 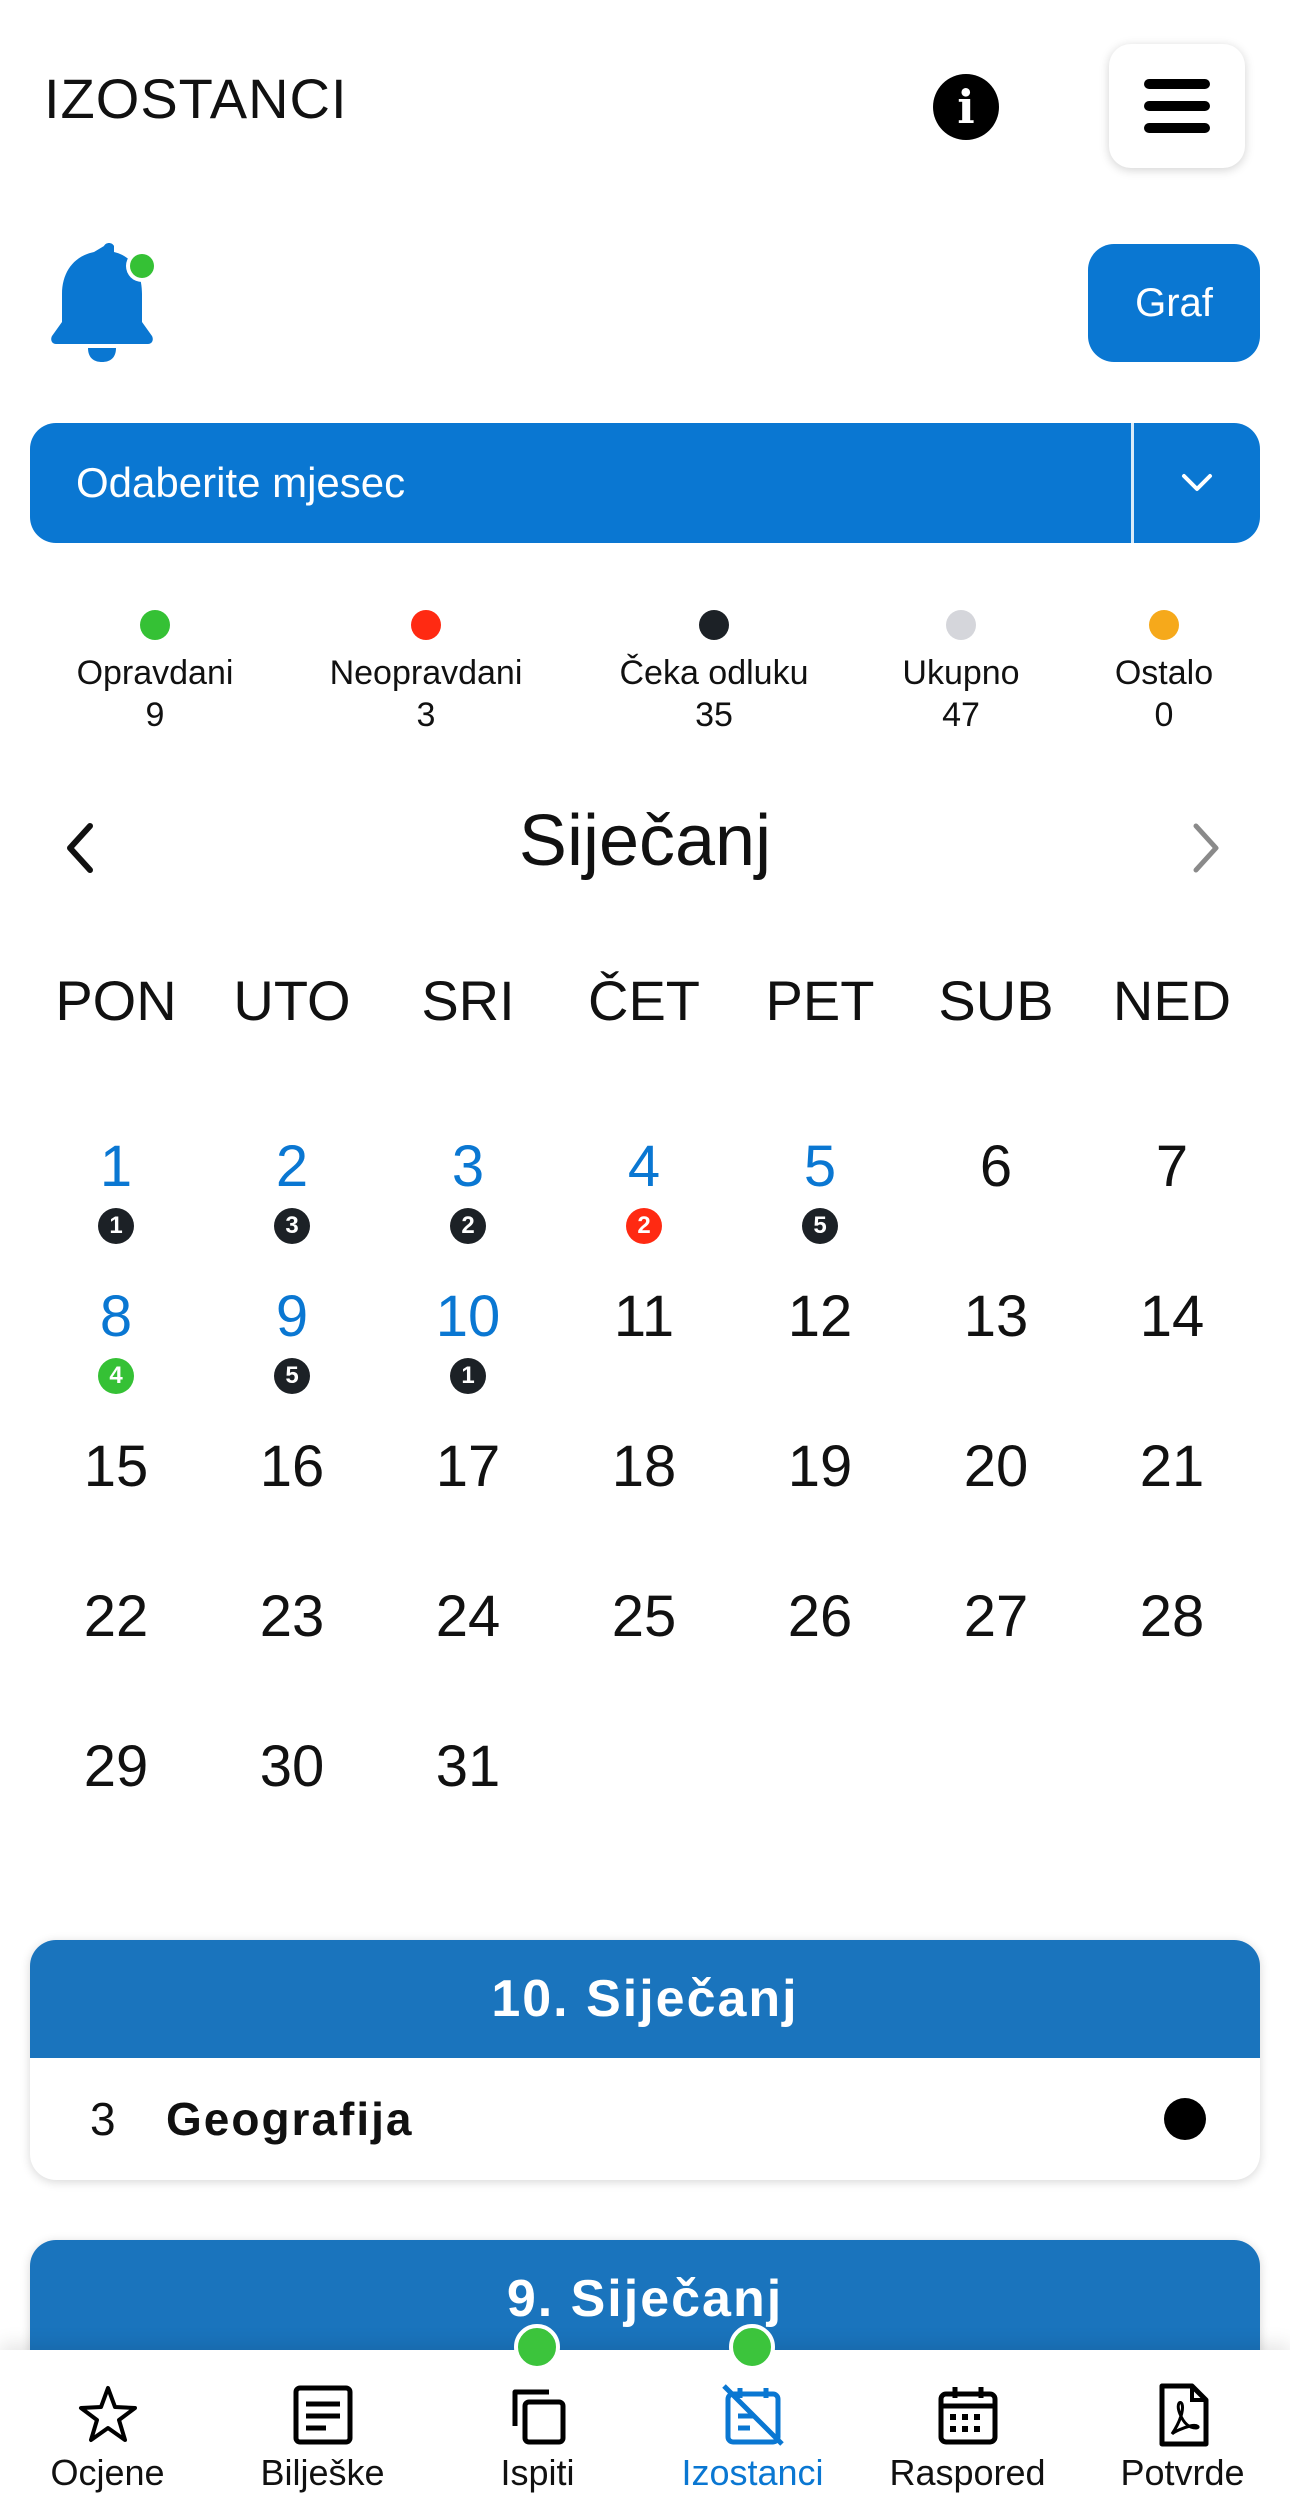 I want to click on calendar-day: 7, so click(x=1172, y=1166).